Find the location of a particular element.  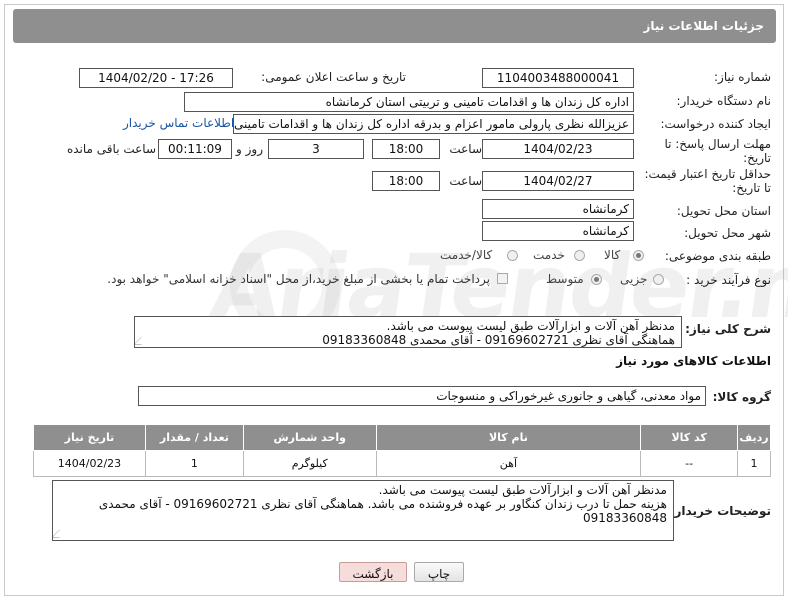

header-bar: جزئیات اطلاعات نیاز is located at coordinates (394, 26).